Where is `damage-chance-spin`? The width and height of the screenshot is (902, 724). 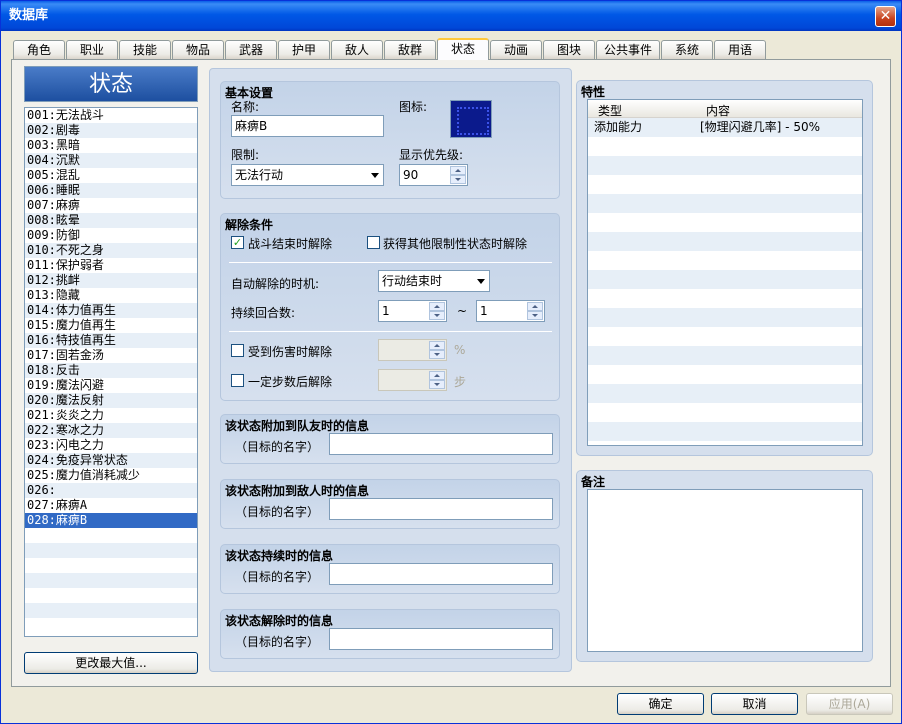
damage-chance-spin is located at coordinates (437, 350).